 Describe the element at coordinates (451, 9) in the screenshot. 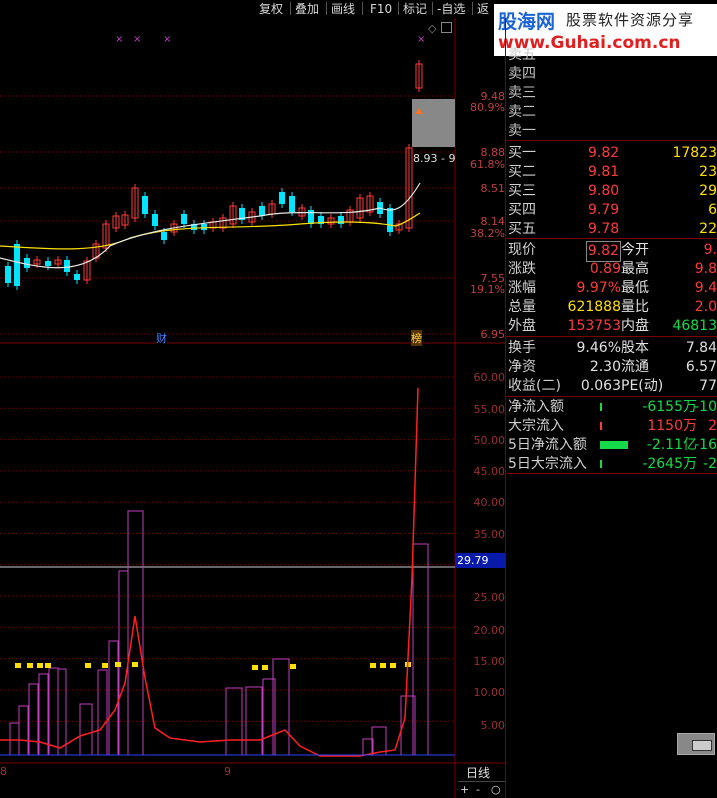

I see `toolbar-watchlist: -自选` at that location.